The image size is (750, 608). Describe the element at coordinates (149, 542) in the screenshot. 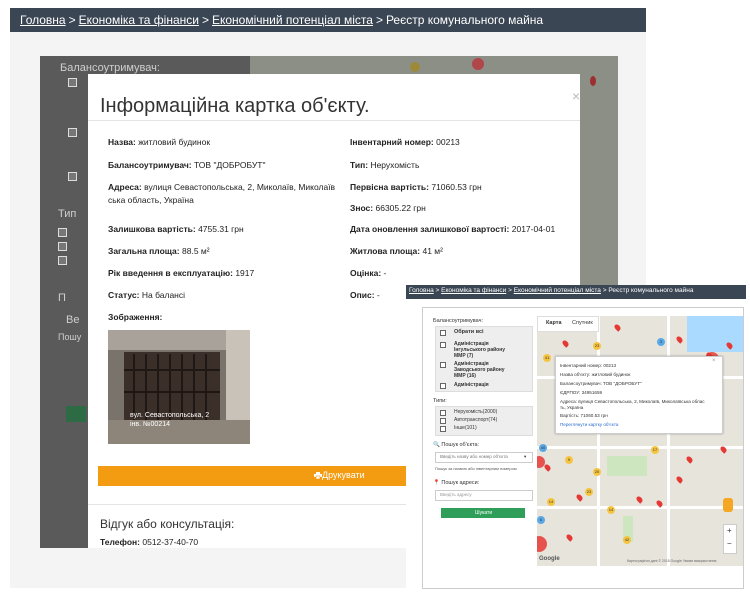

I see `phone-field: Телефон: 0512-37-40-70` at that location.